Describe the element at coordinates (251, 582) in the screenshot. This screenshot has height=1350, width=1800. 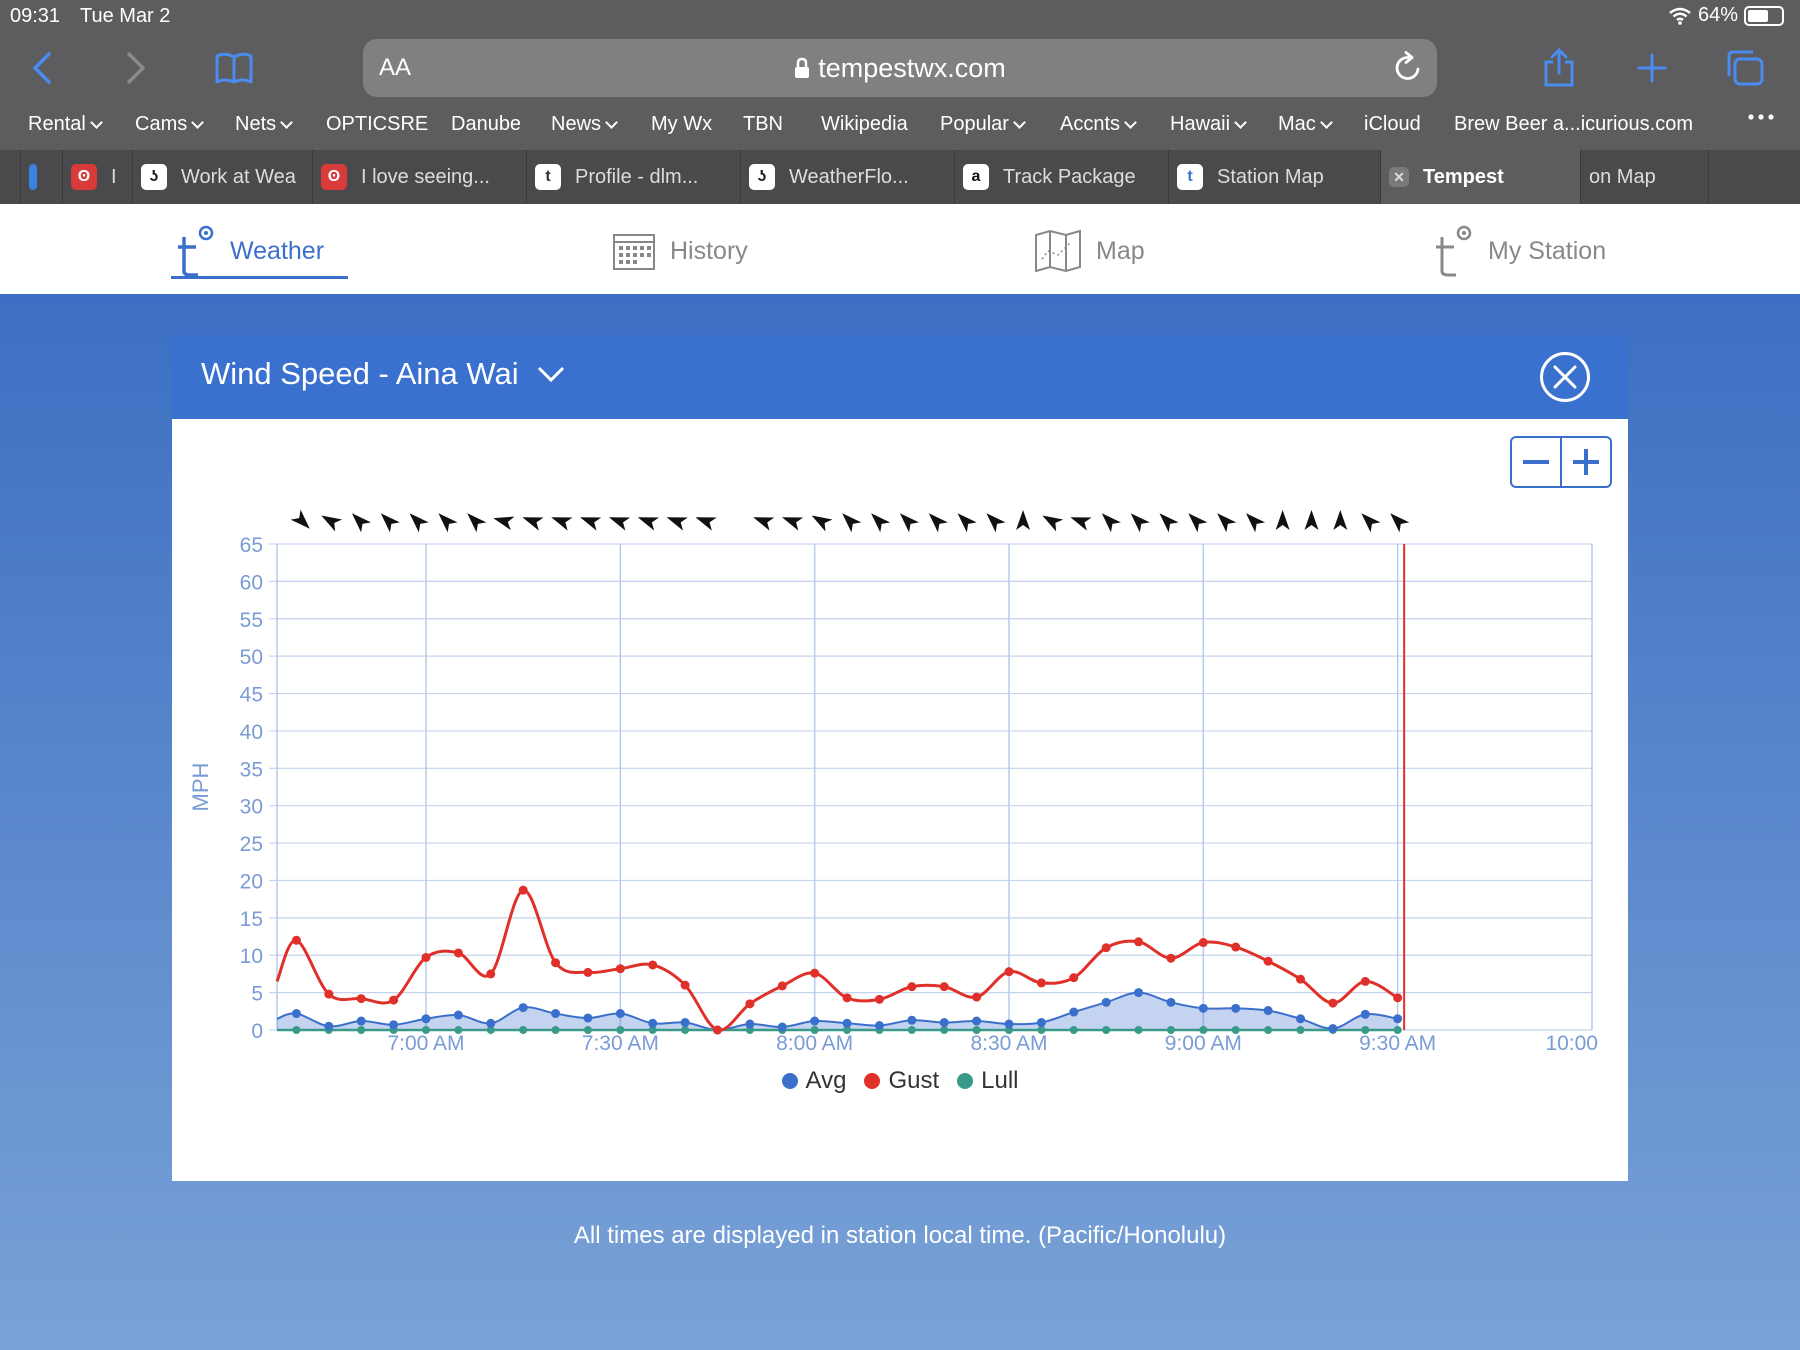
I see `y-tick-label: 60` at that location.